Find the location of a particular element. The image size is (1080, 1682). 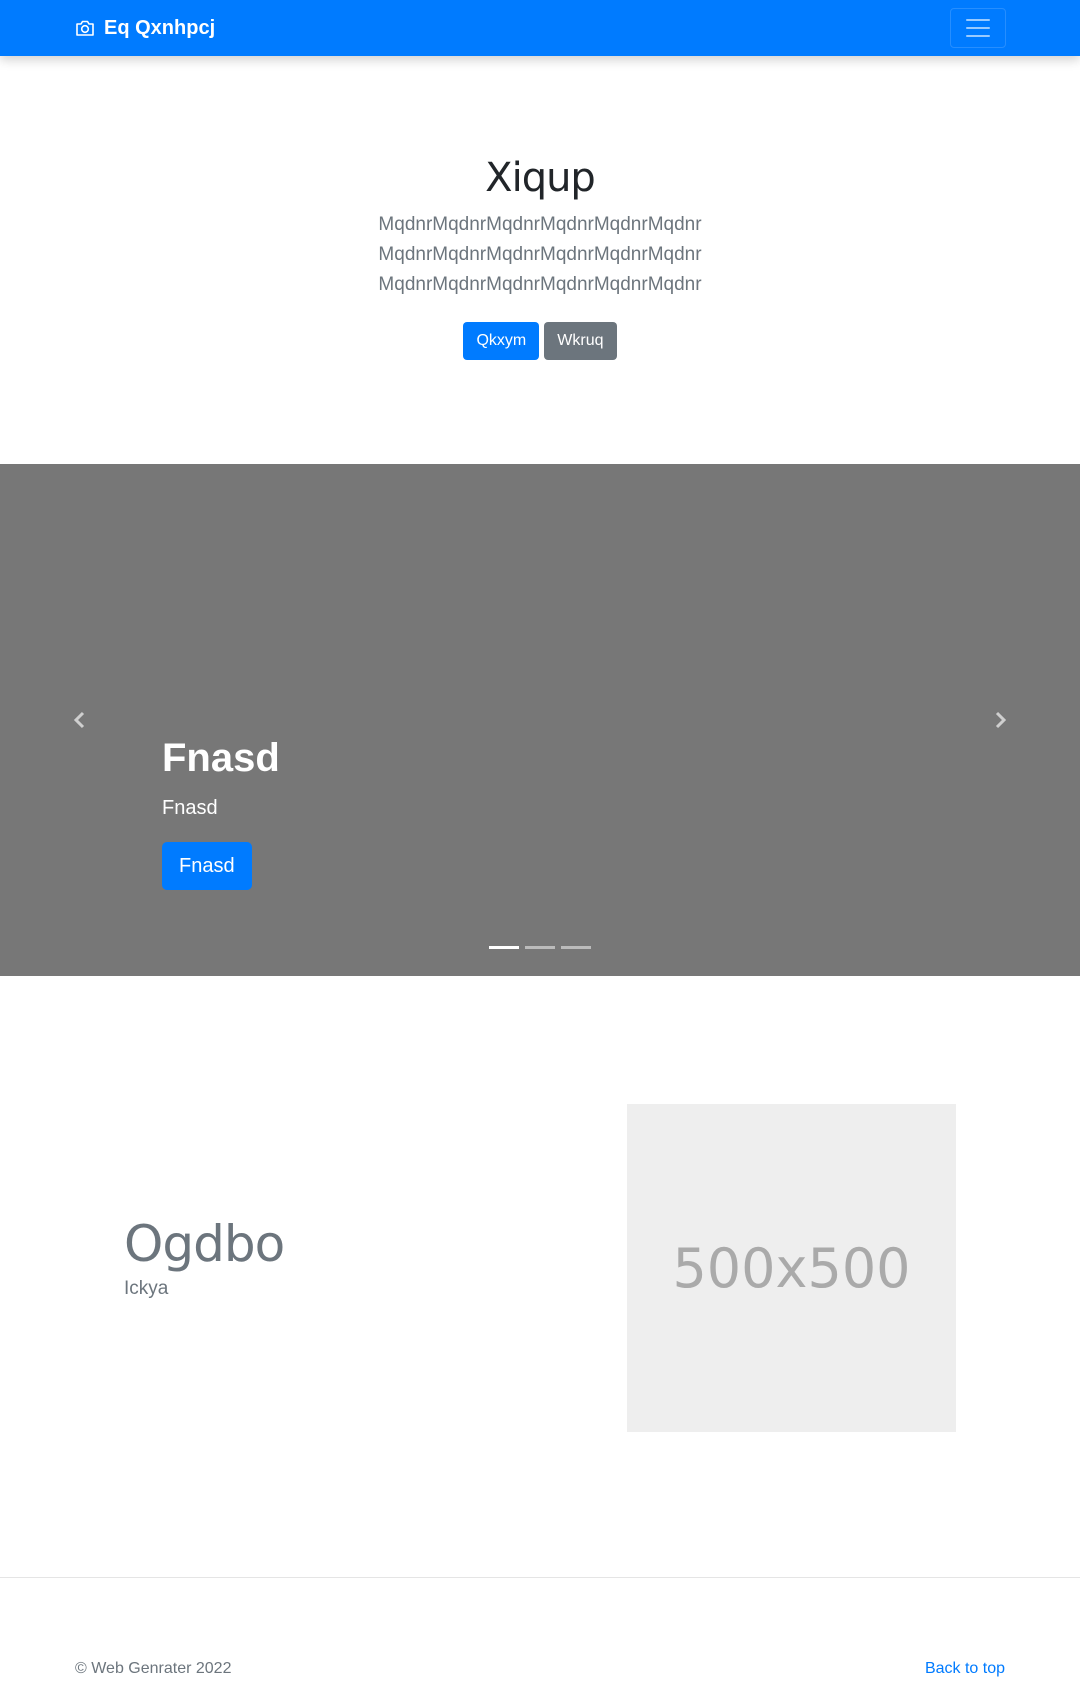

hero-secondary-button: Wkruq is located at coordinates (580, 341).